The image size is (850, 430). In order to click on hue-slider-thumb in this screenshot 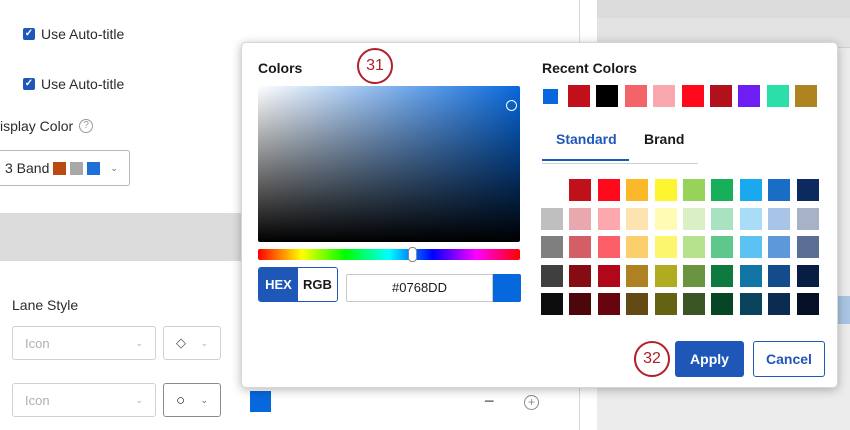, I will do `click(412, 254)`.